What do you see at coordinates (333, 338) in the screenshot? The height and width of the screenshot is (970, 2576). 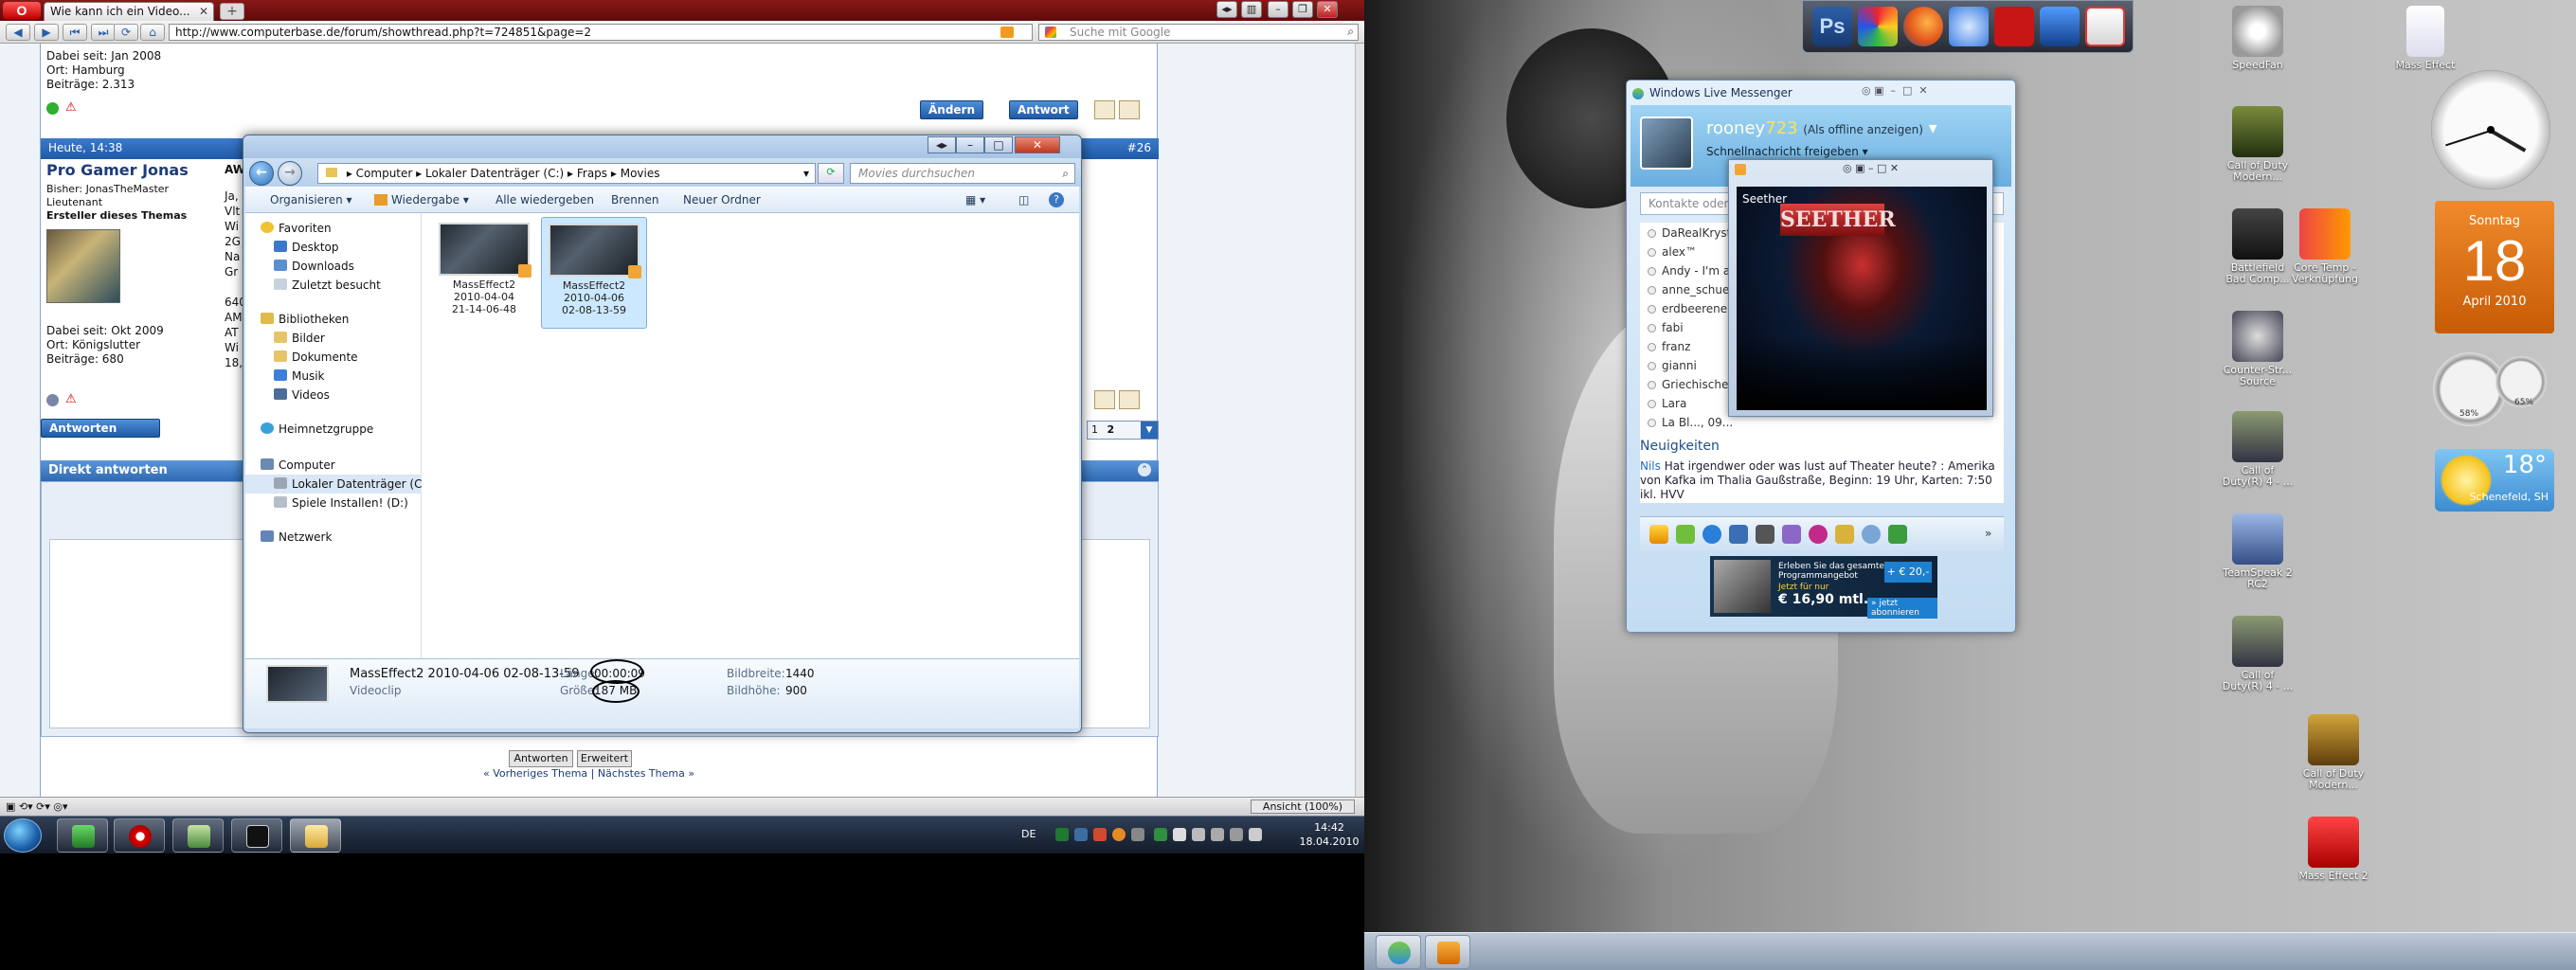 I see `nav-pictures: Bilder` at bounding box center [333, 338].